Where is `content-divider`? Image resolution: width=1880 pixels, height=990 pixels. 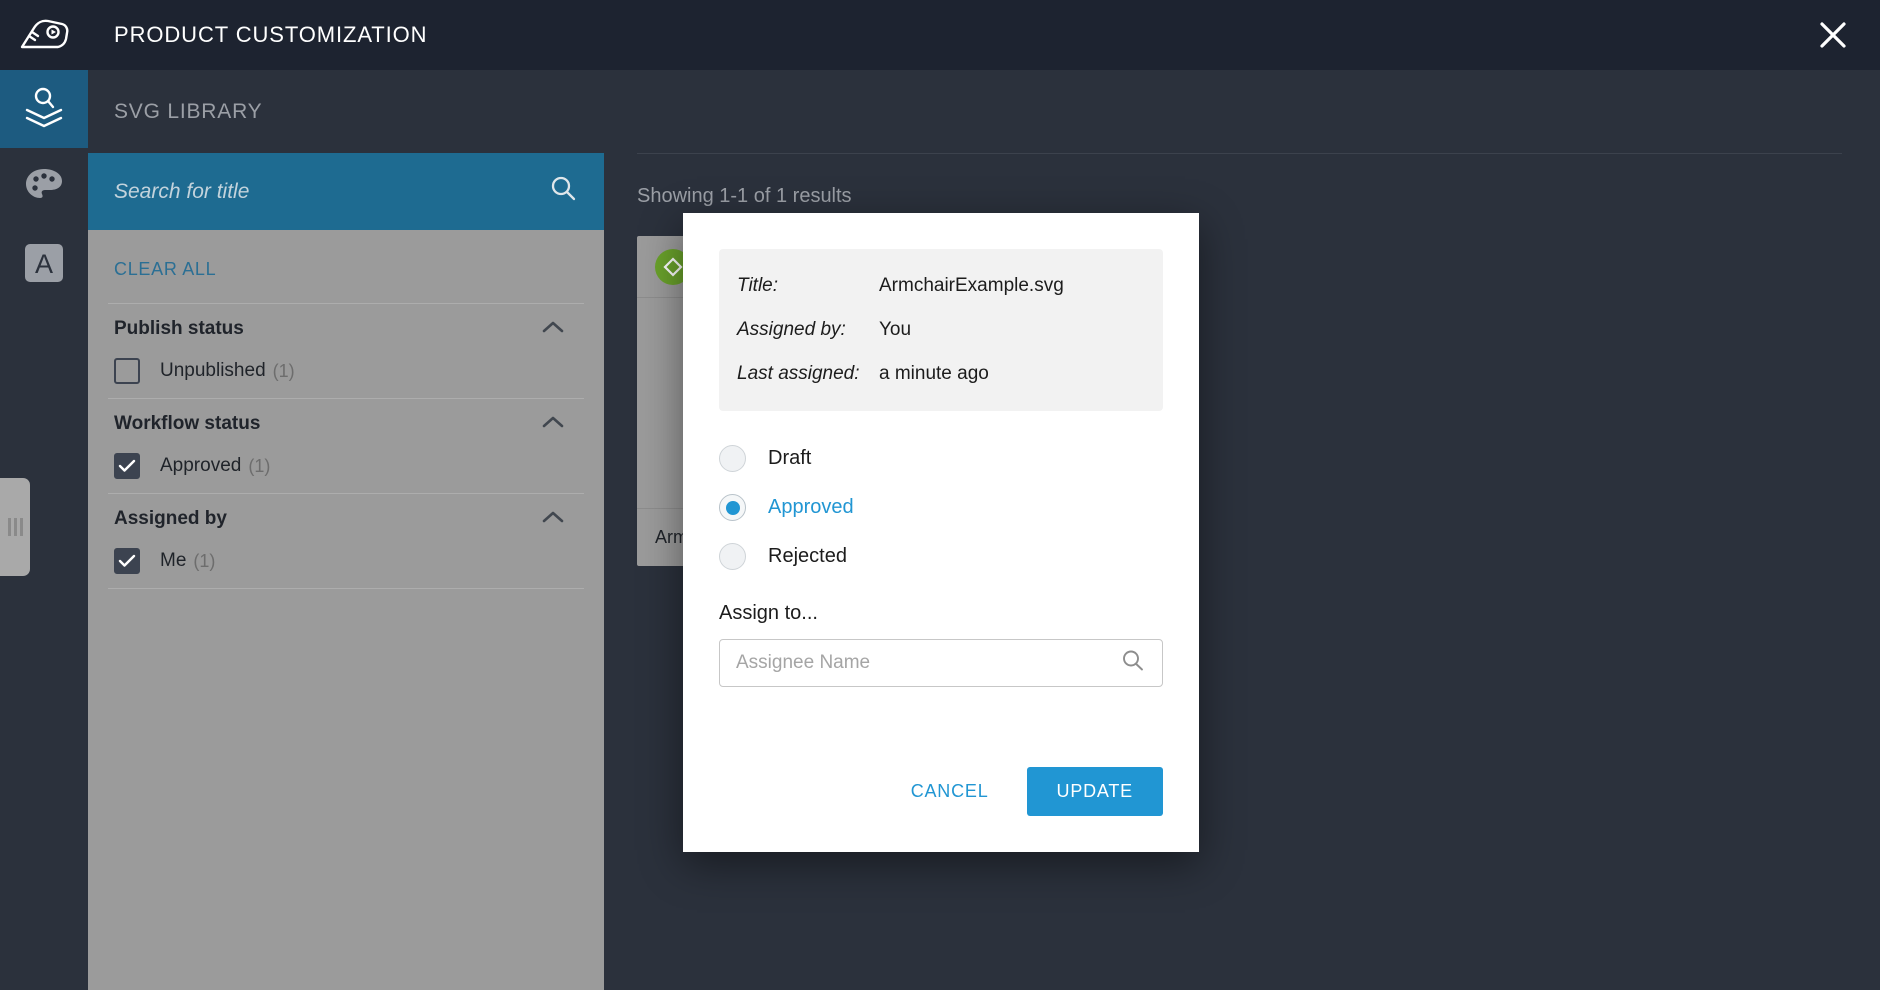 content-divider is located at coordinates (1239, 153).